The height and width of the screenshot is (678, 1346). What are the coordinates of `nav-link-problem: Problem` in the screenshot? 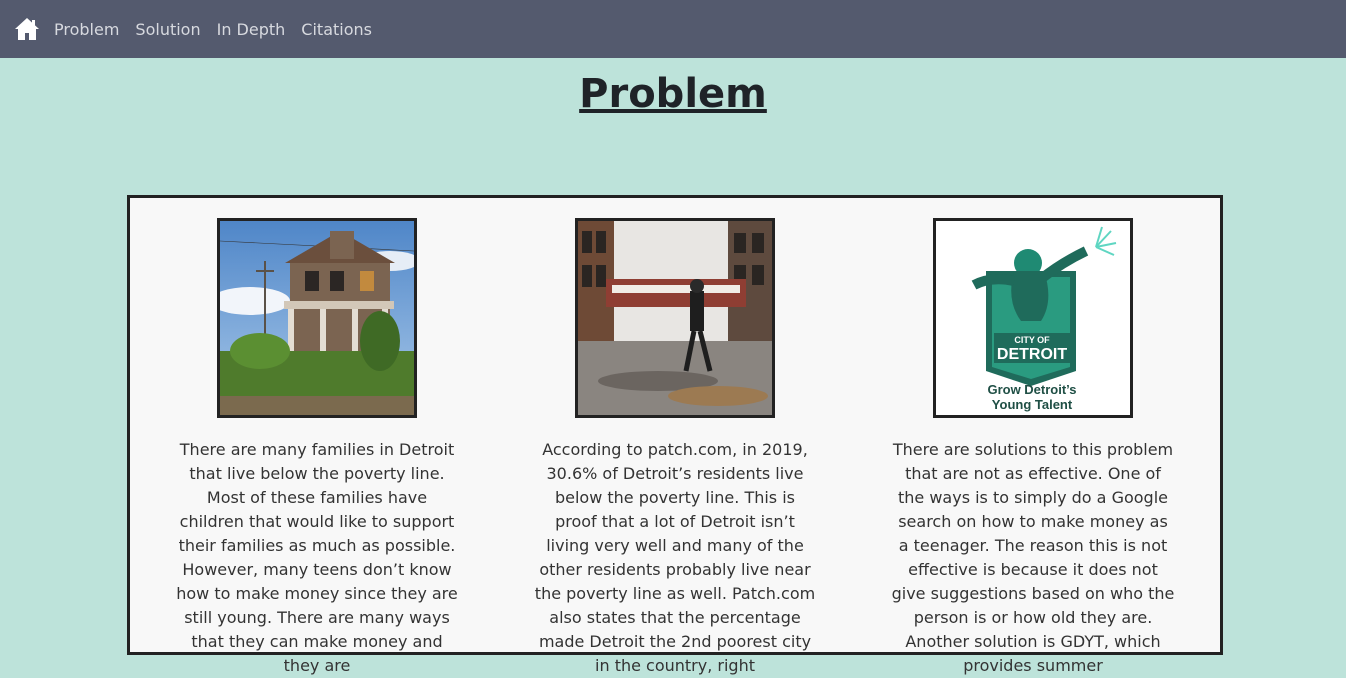 It's located at (86, 29).